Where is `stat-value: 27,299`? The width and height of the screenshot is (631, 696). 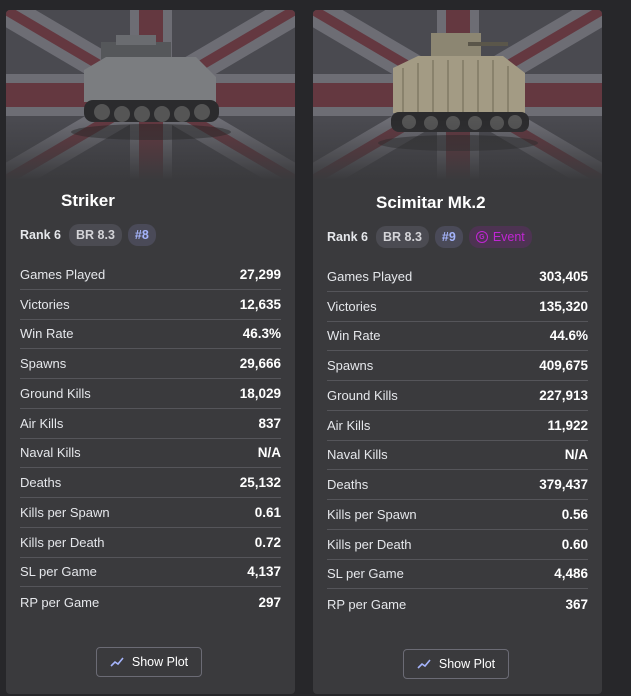 stat-value: 27,299 is located at coordinates (260, 274).